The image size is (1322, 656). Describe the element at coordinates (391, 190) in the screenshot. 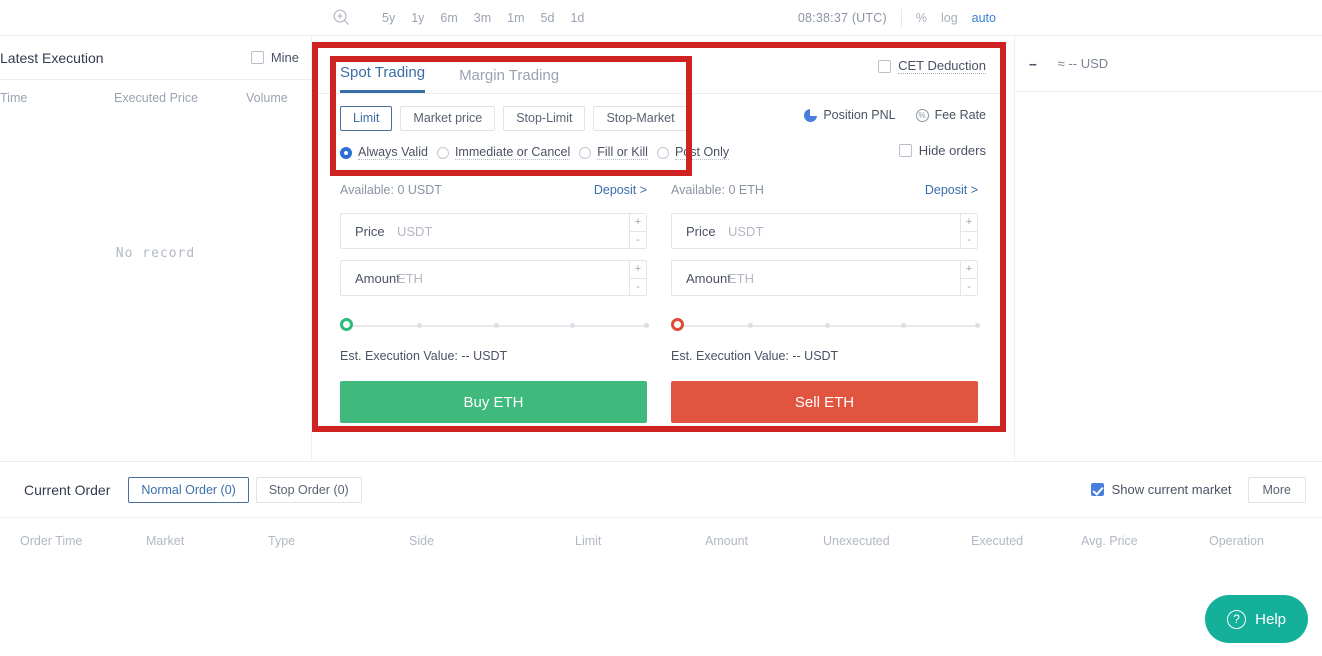

I see `buy-available: Available: 0 USDT` at that location.